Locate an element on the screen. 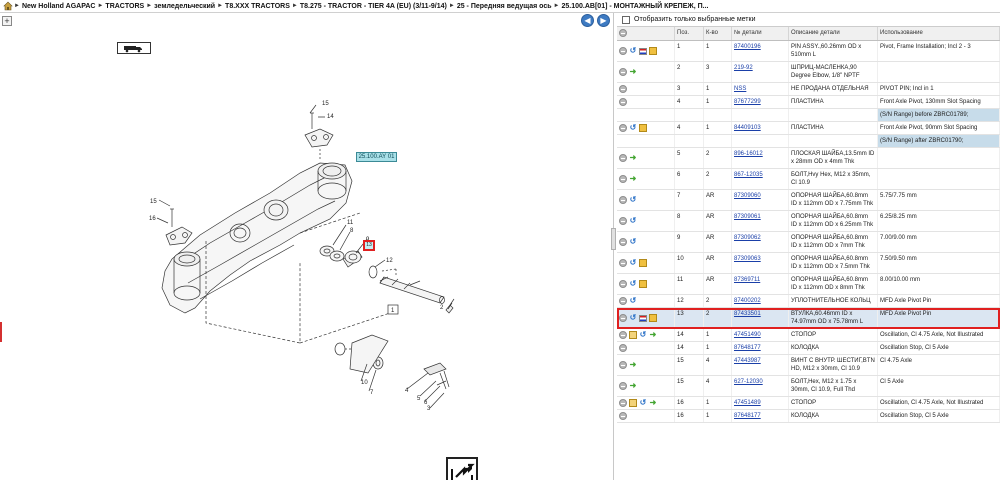  breadcrumb-item: 25 - Передняя ведущая ось is located at coordinates (504, 6).